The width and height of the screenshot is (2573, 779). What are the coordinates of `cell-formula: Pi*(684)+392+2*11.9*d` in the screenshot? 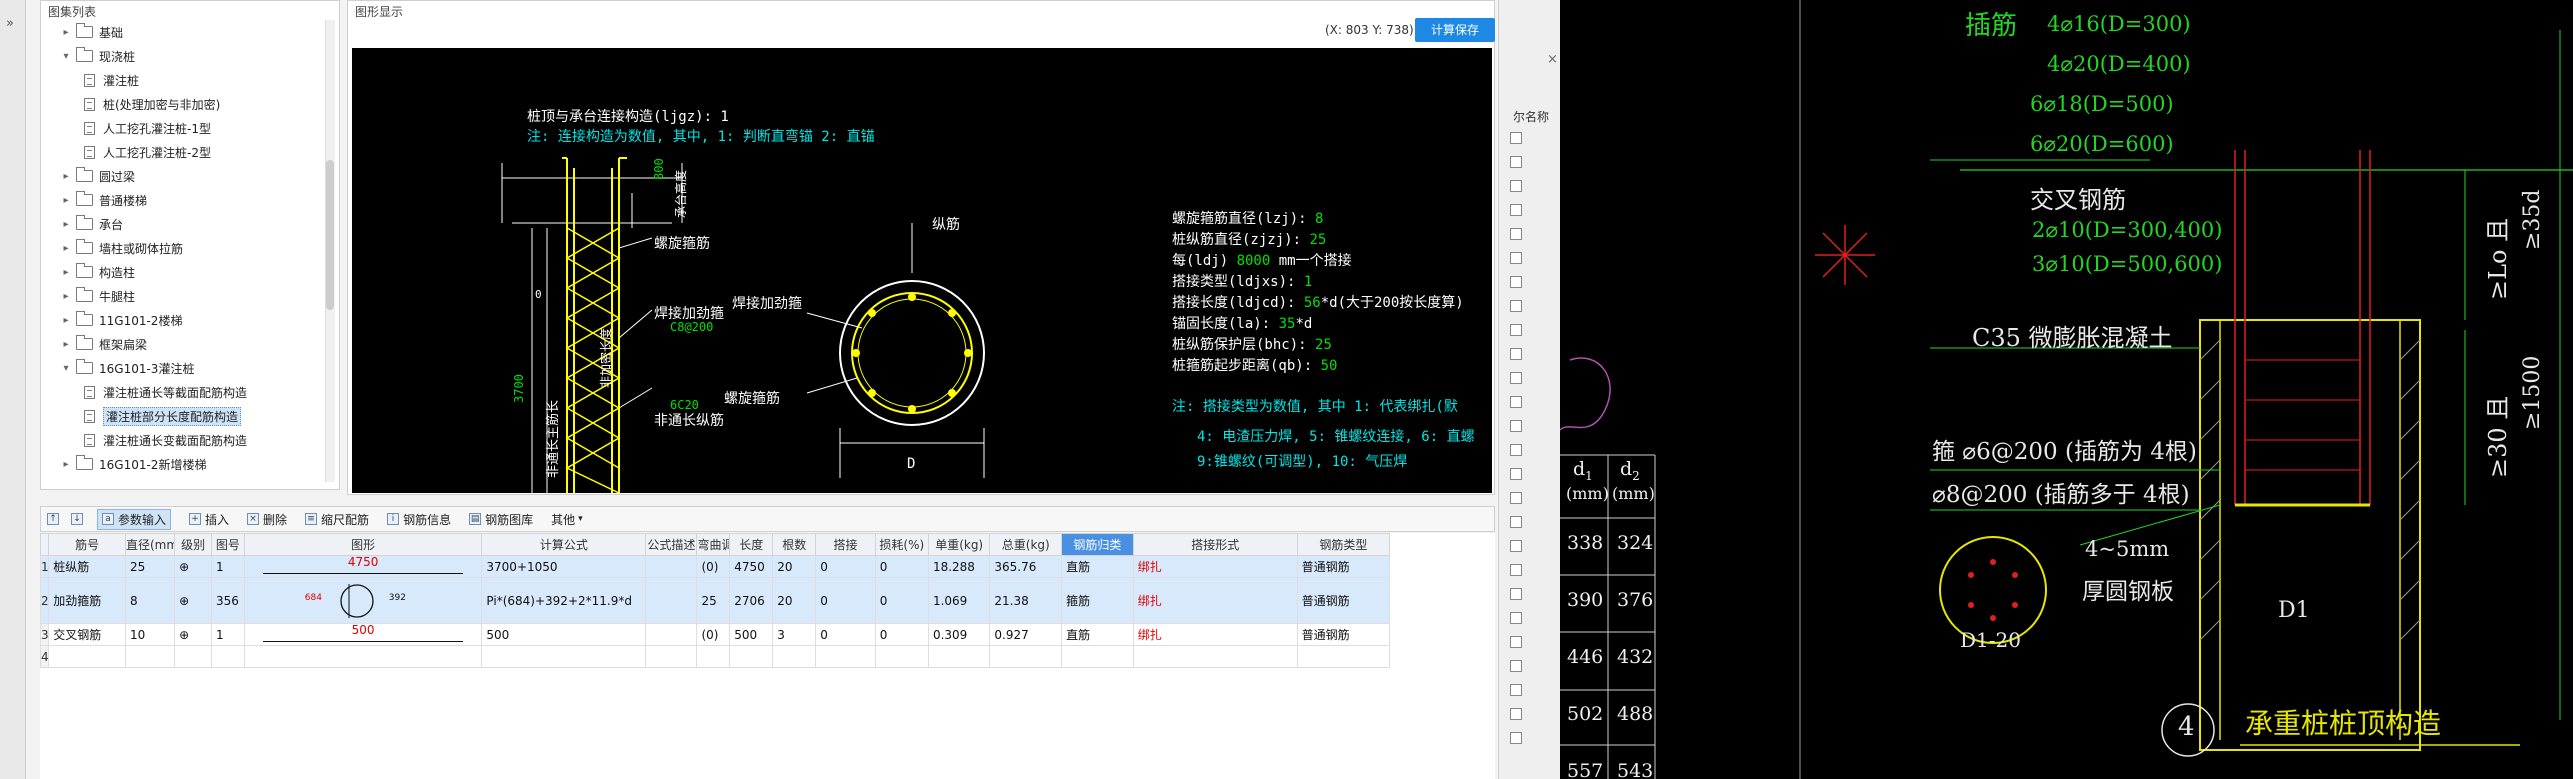 It's located at (564, 600).